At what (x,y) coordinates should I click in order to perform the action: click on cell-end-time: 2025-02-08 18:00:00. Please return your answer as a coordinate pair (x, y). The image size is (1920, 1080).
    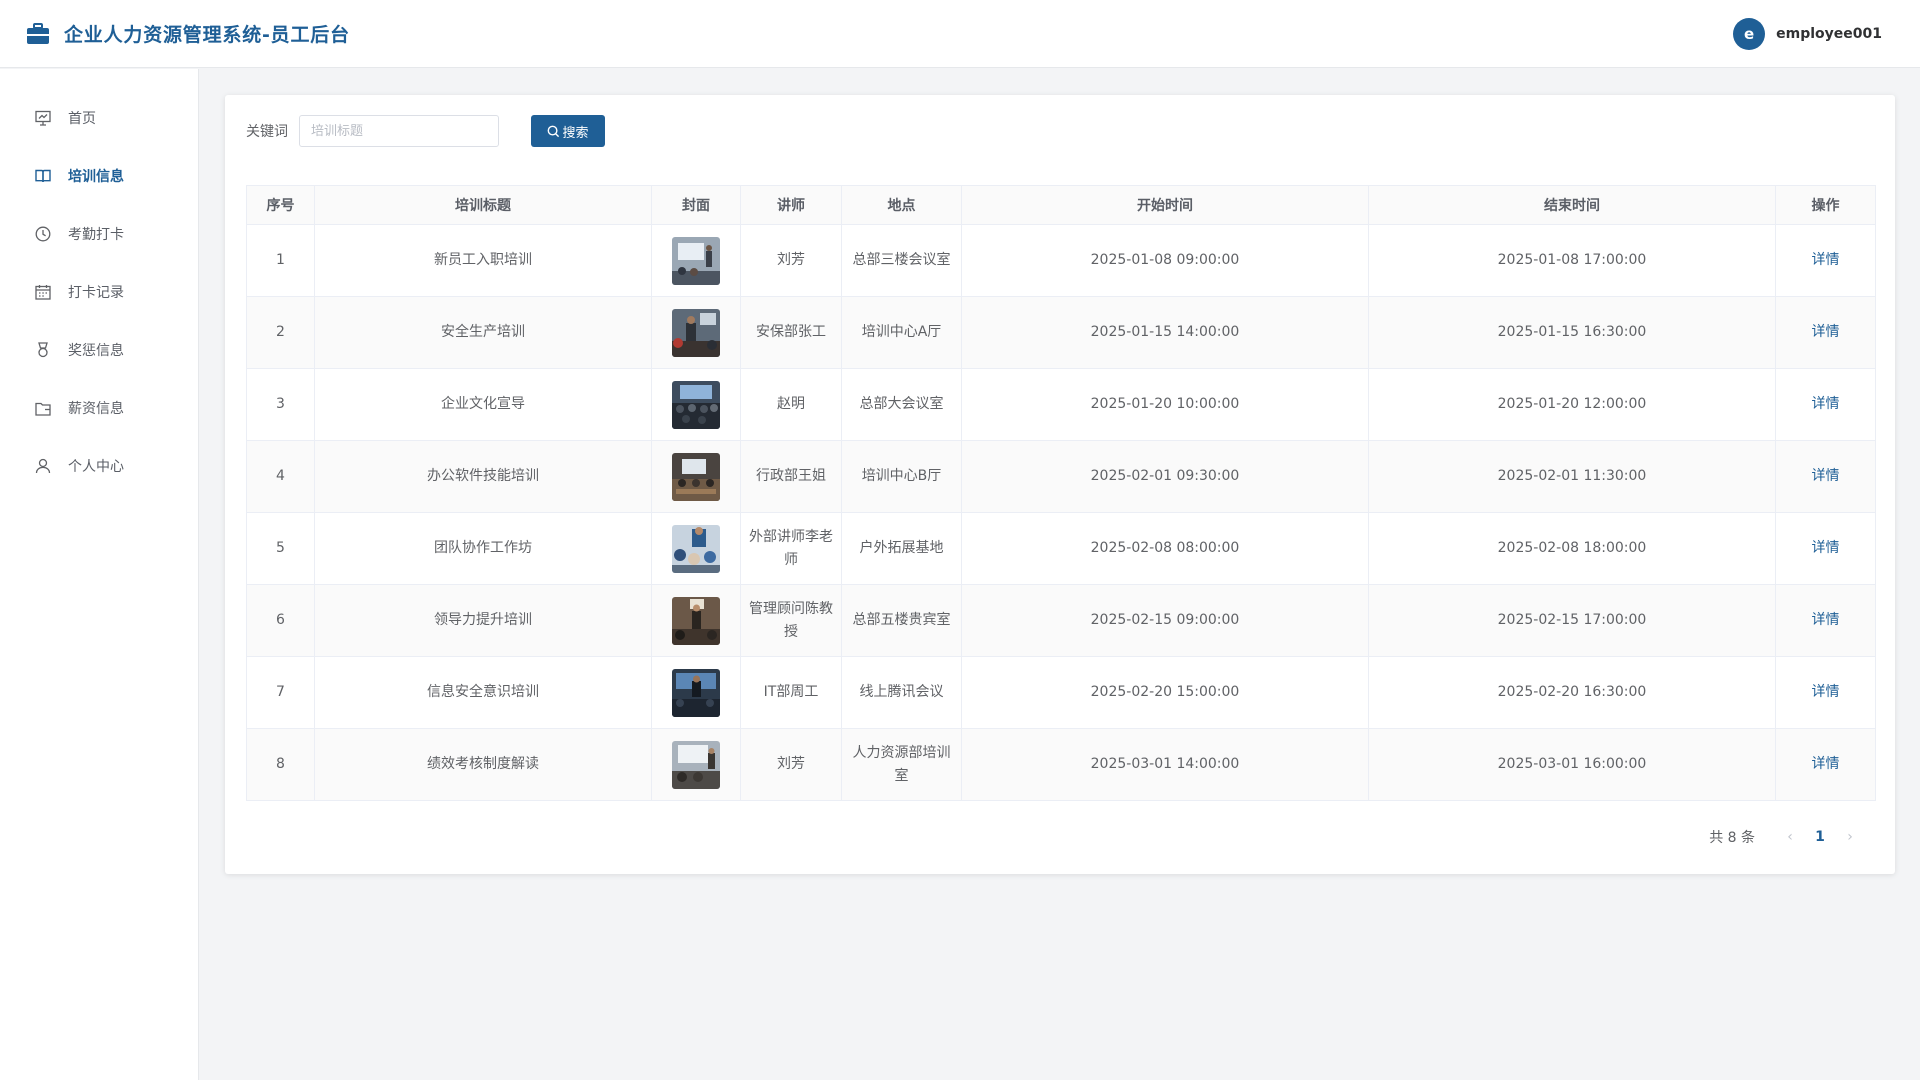
    Looking at the image, I should click on (1572, 548).